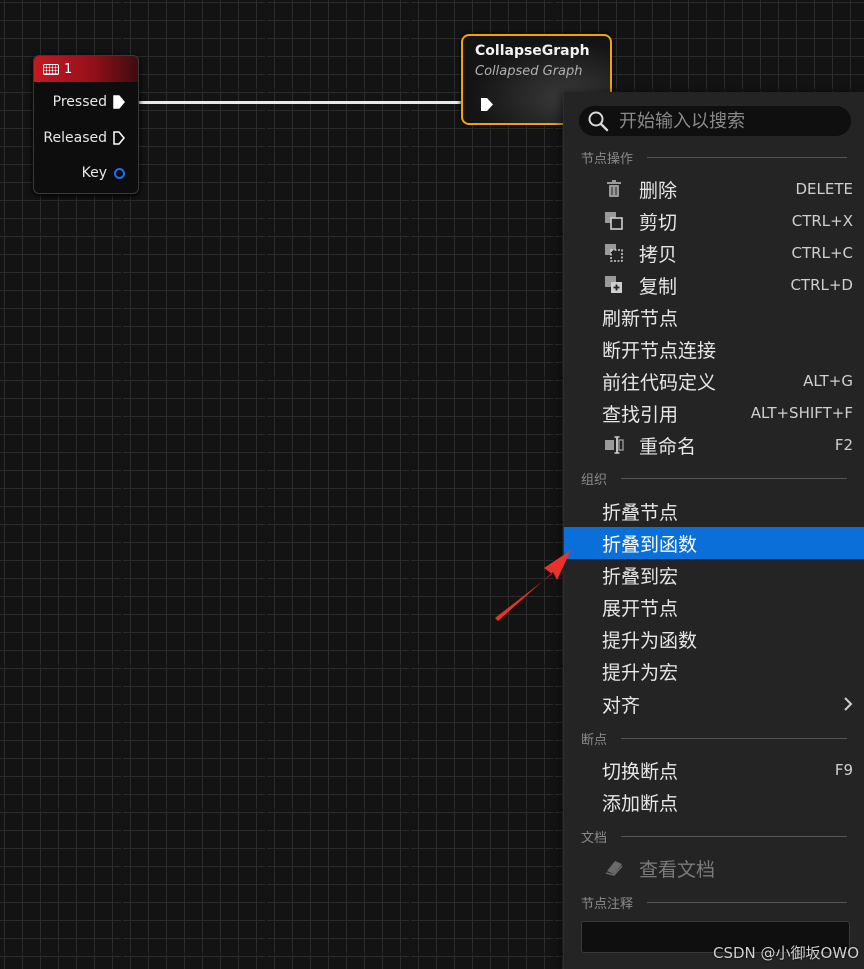 This screenshot has width=864, height=969. What do you see at coordinates (640, 318) in the screenshot?
I see `menu-item-label: 刷新节点` at bounding box center [640, 318].